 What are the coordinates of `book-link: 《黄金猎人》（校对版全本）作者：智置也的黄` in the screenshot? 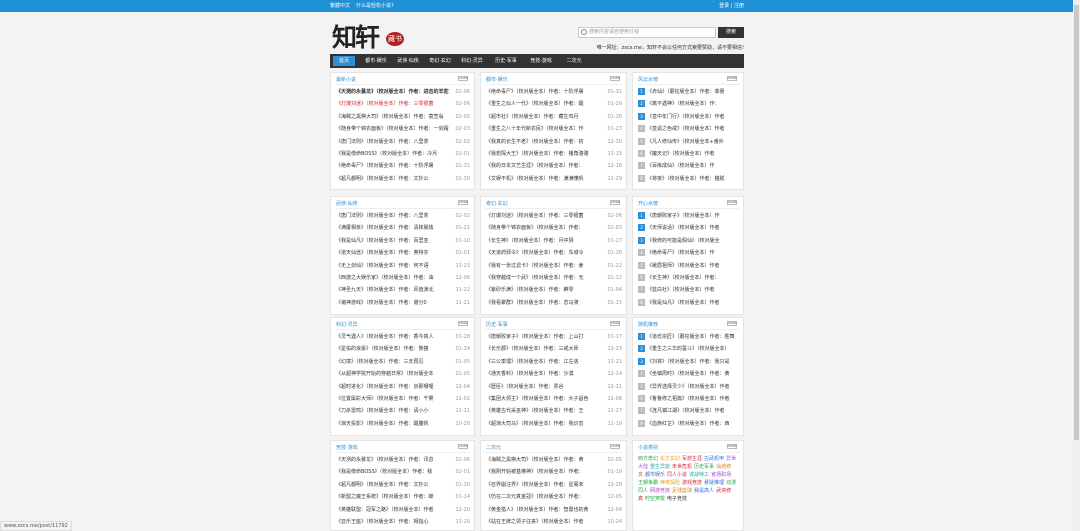 It's located at (543, 510).